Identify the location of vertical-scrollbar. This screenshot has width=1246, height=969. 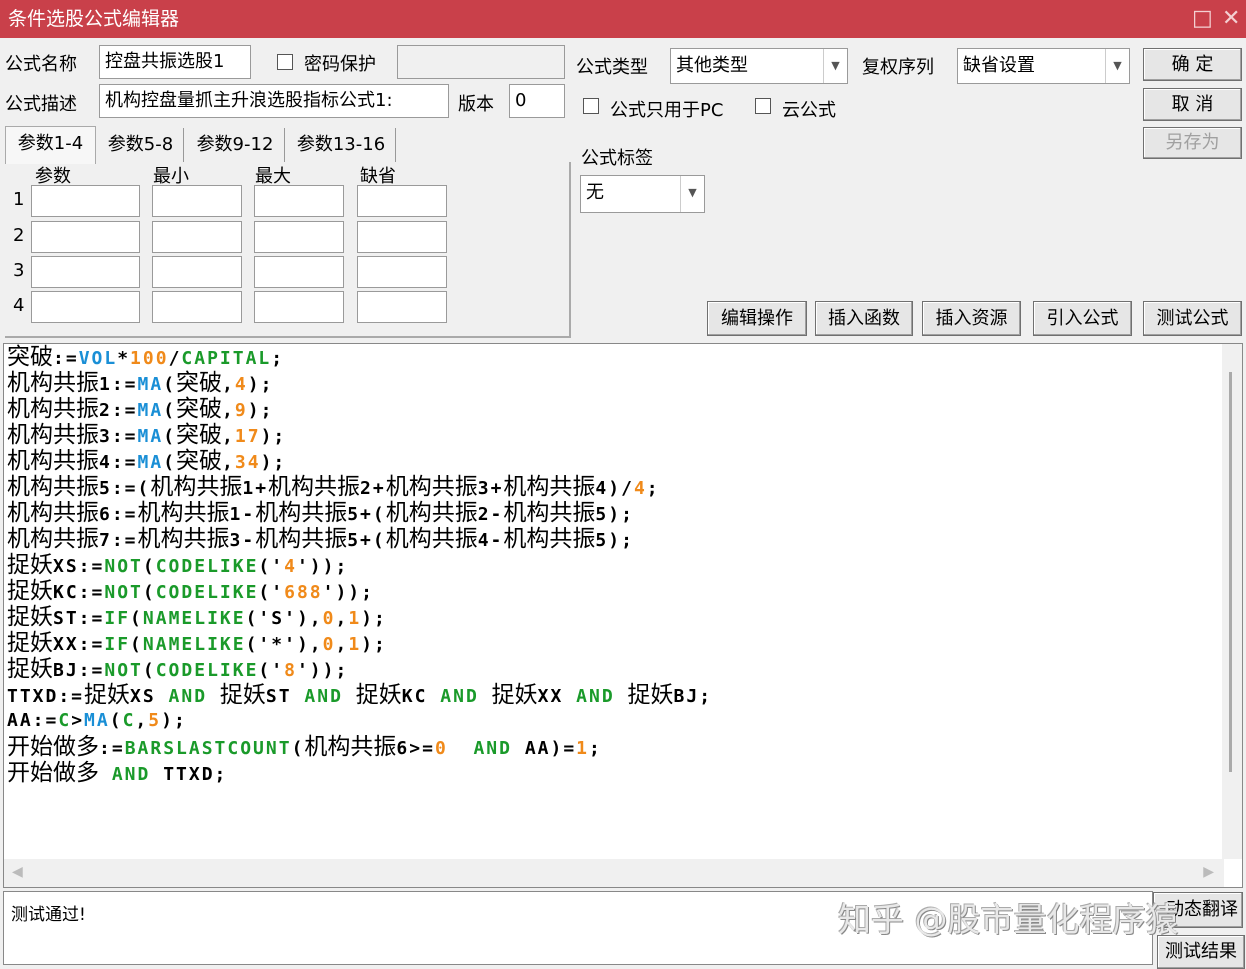
(1232, 601).